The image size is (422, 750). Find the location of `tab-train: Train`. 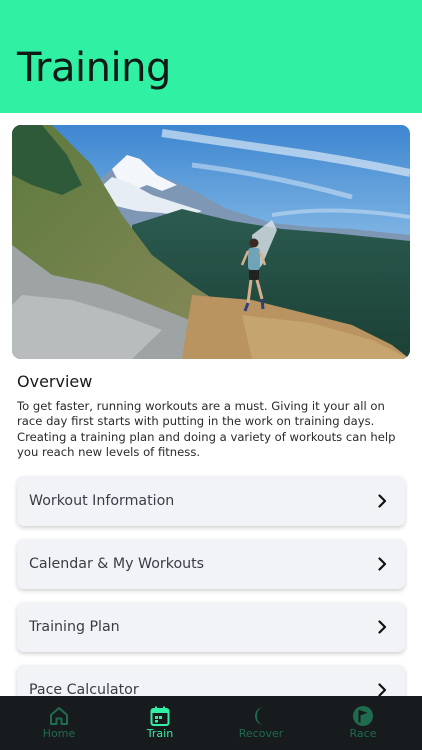

tab-train: Train is located at coordinates (160, 723).